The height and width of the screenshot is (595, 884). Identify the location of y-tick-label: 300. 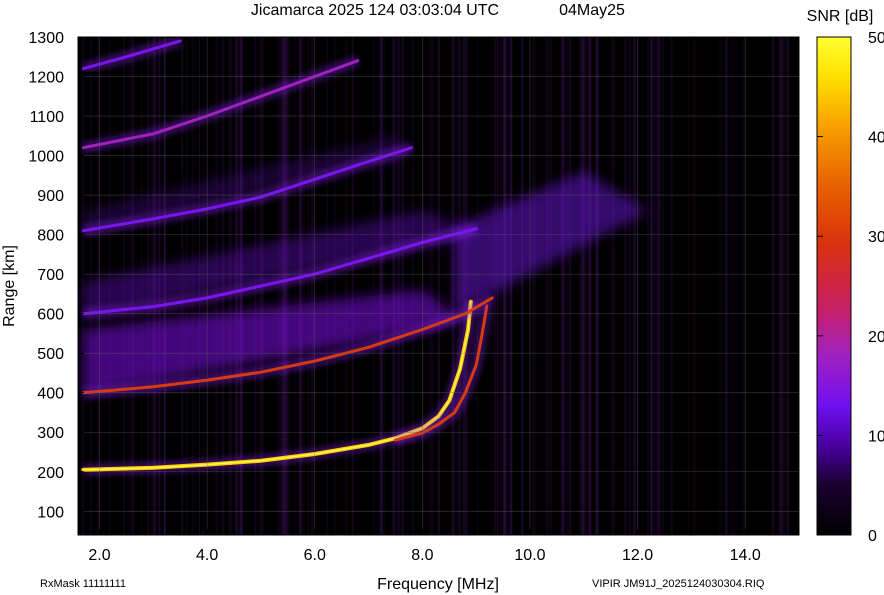
(50, 433).